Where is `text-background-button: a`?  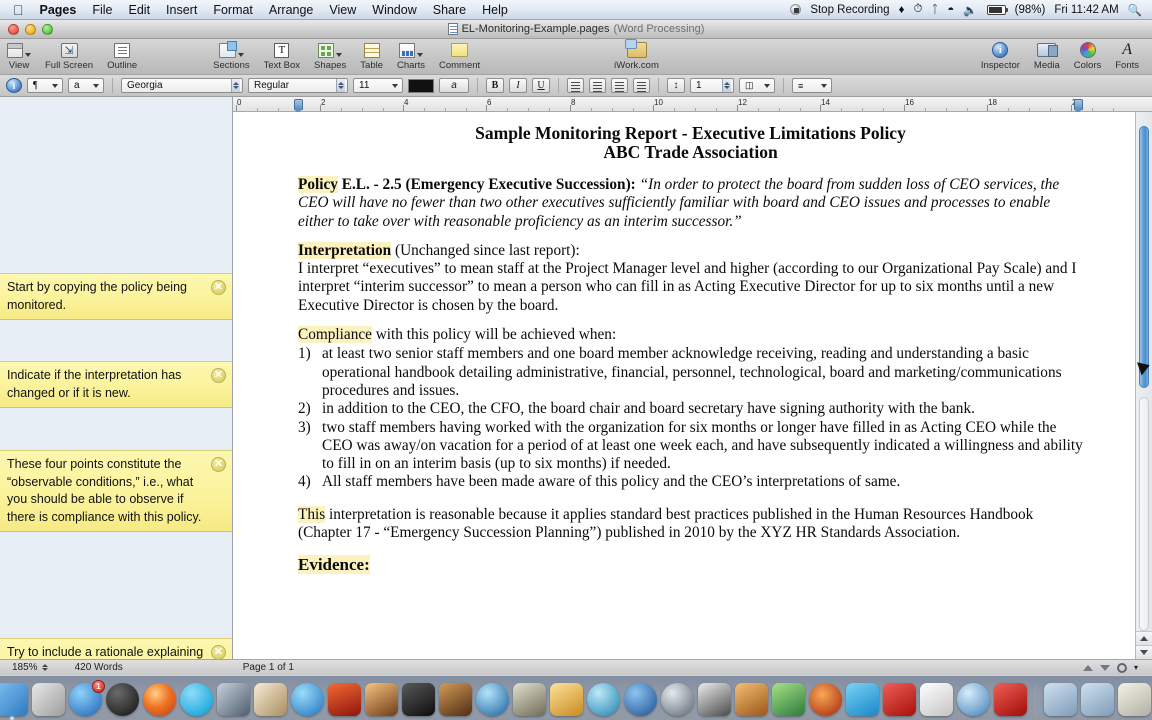
text-background-button: a is located at coordinates (454, 85).